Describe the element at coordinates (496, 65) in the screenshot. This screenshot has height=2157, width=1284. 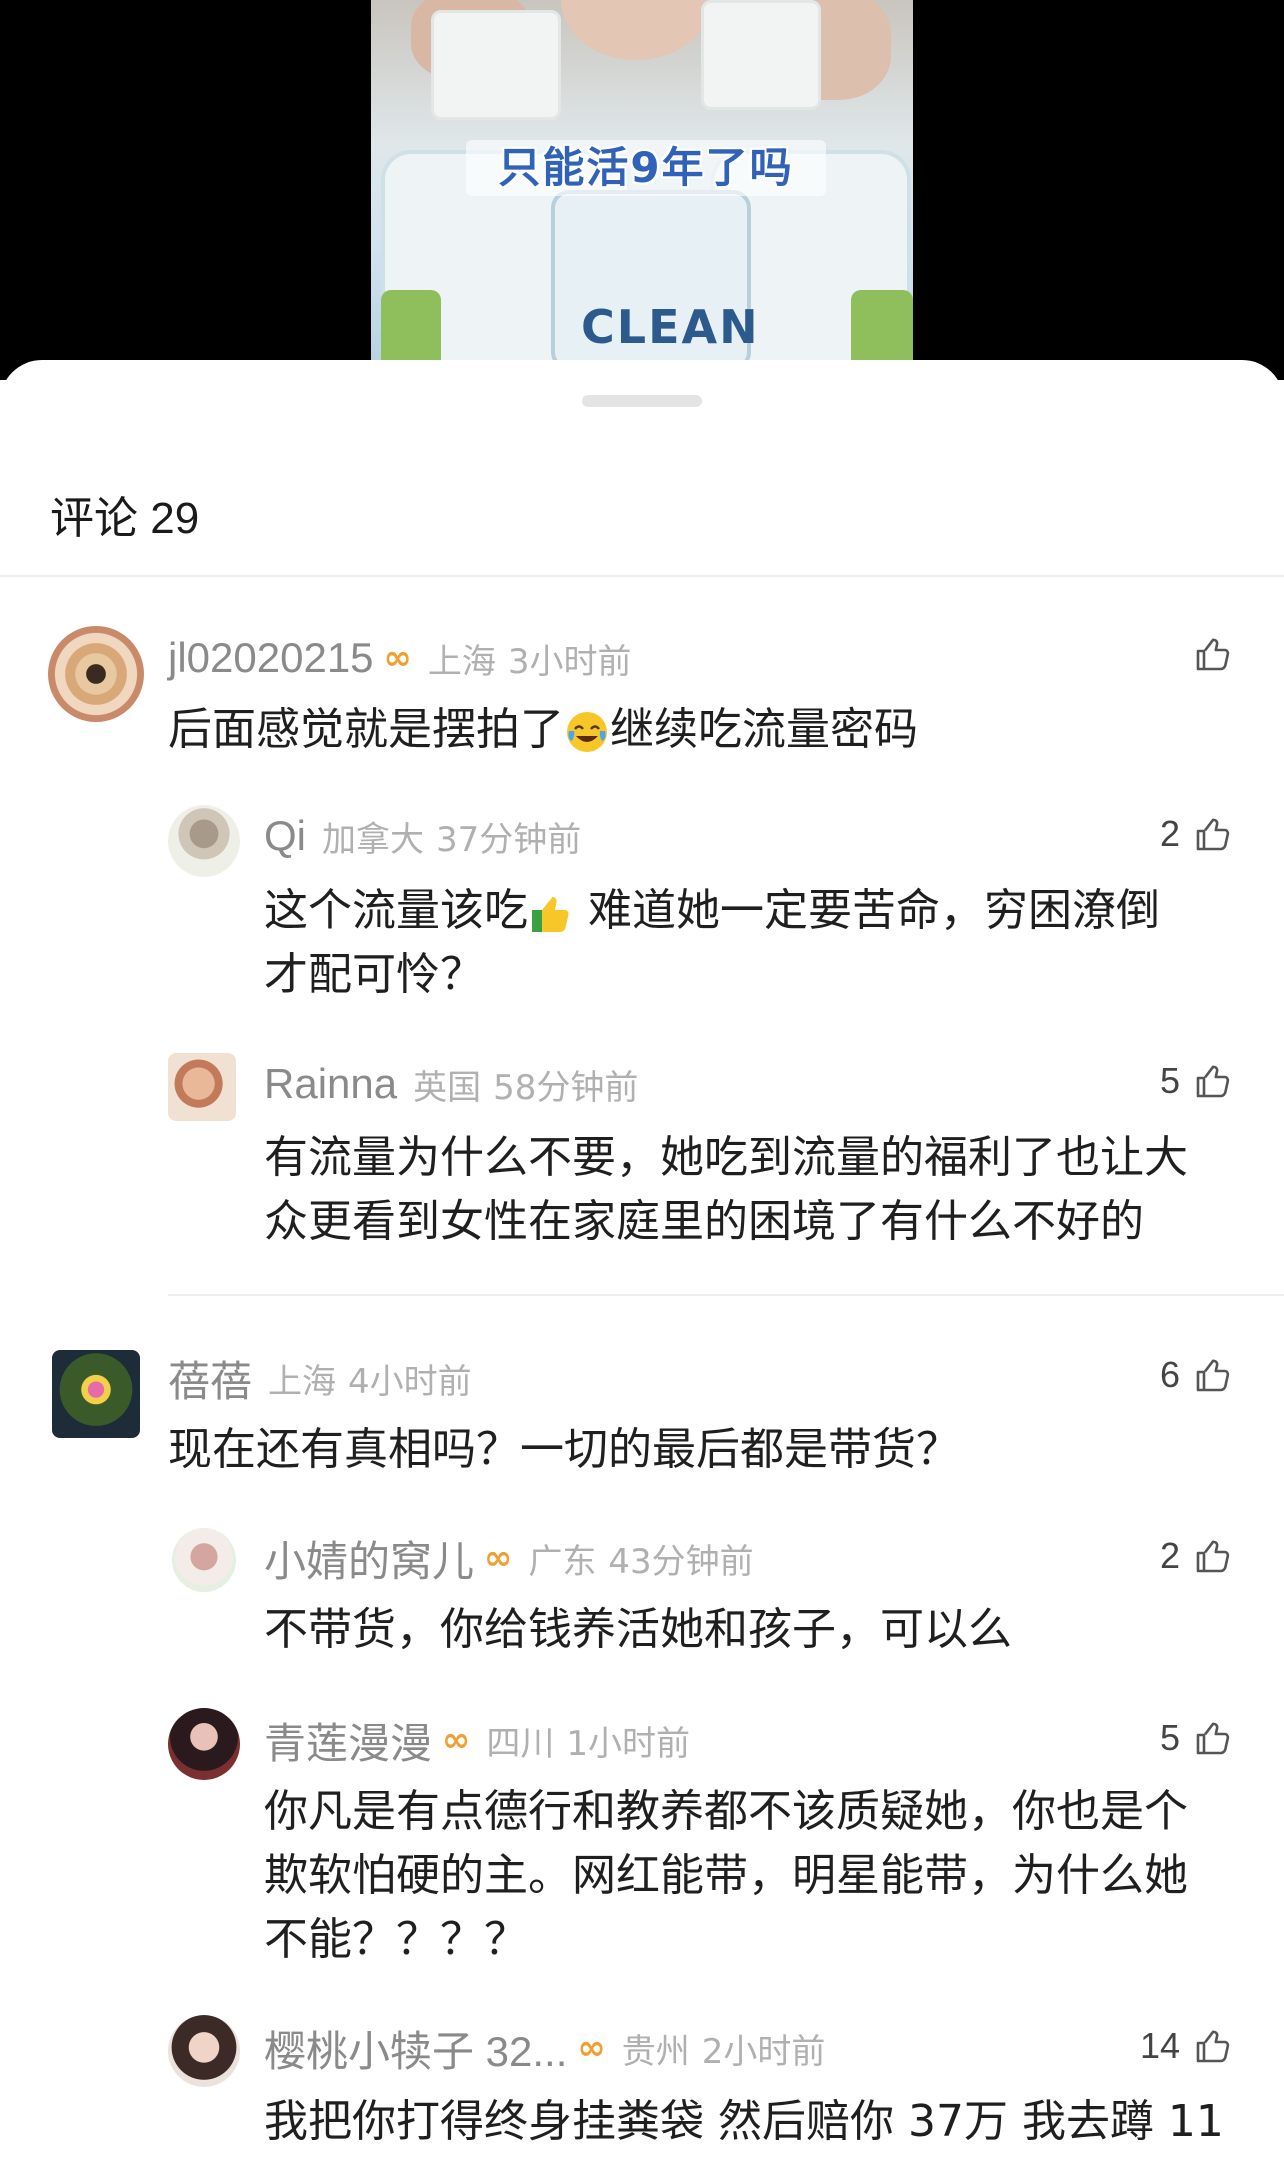
I see `video-product-box-left` at that location.